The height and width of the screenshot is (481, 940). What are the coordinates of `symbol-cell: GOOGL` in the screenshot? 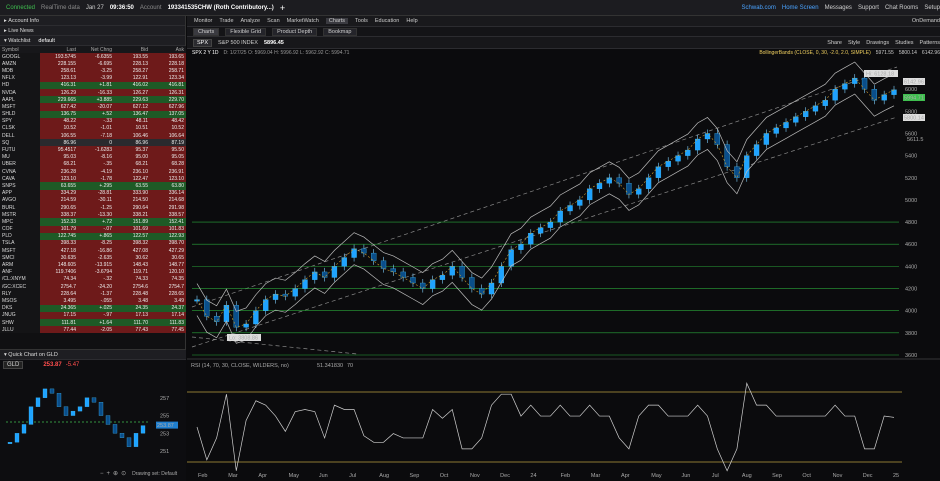 It's located at (20, 57).